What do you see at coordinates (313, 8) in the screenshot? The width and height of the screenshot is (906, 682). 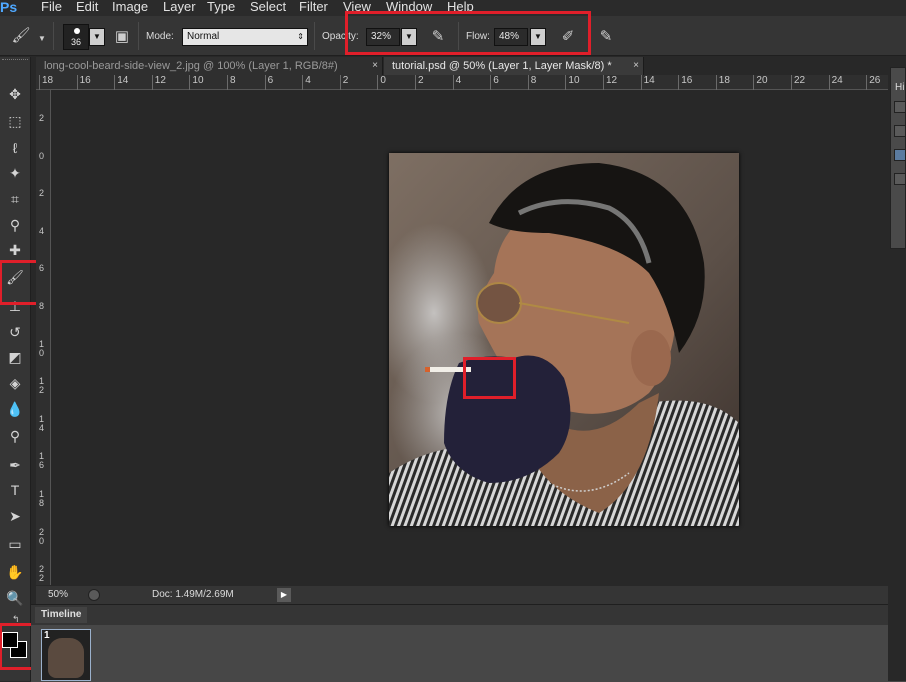 I see `menu-filter: Filter` at bounding box center [313, 8].